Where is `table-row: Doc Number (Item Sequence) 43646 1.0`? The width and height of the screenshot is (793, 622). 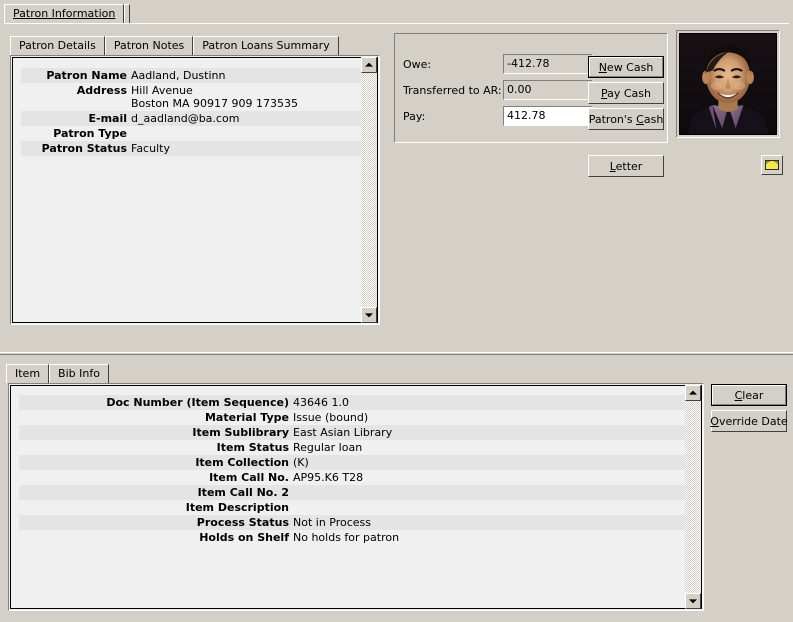 table-row: Doc Number (Item Sequence) 43646 1.0 is located at coordinates (356, 402).